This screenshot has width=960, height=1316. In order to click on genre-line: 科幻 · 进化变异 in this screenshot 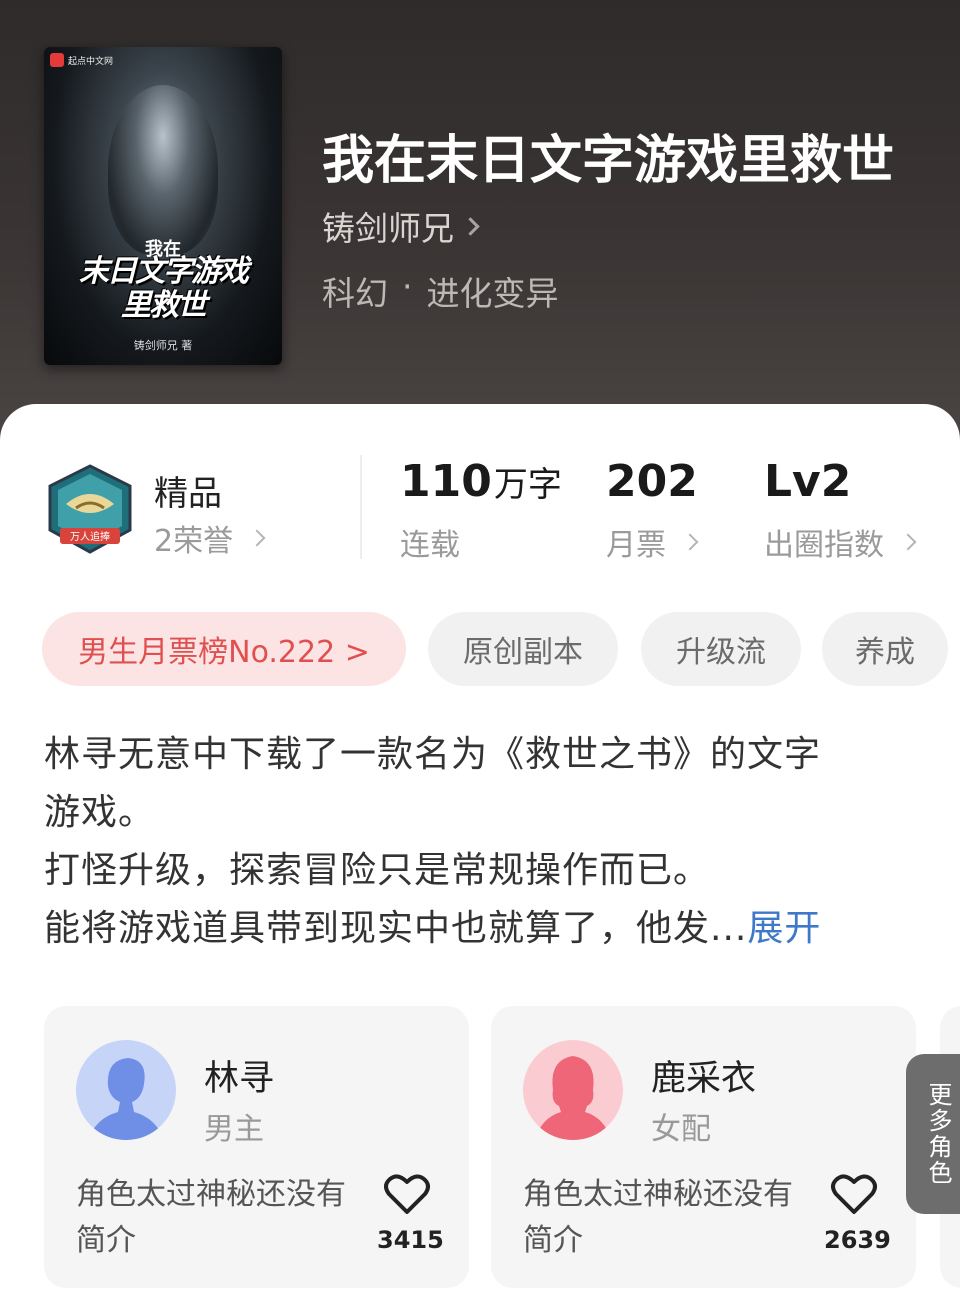, I will do `click(440, 291)`.